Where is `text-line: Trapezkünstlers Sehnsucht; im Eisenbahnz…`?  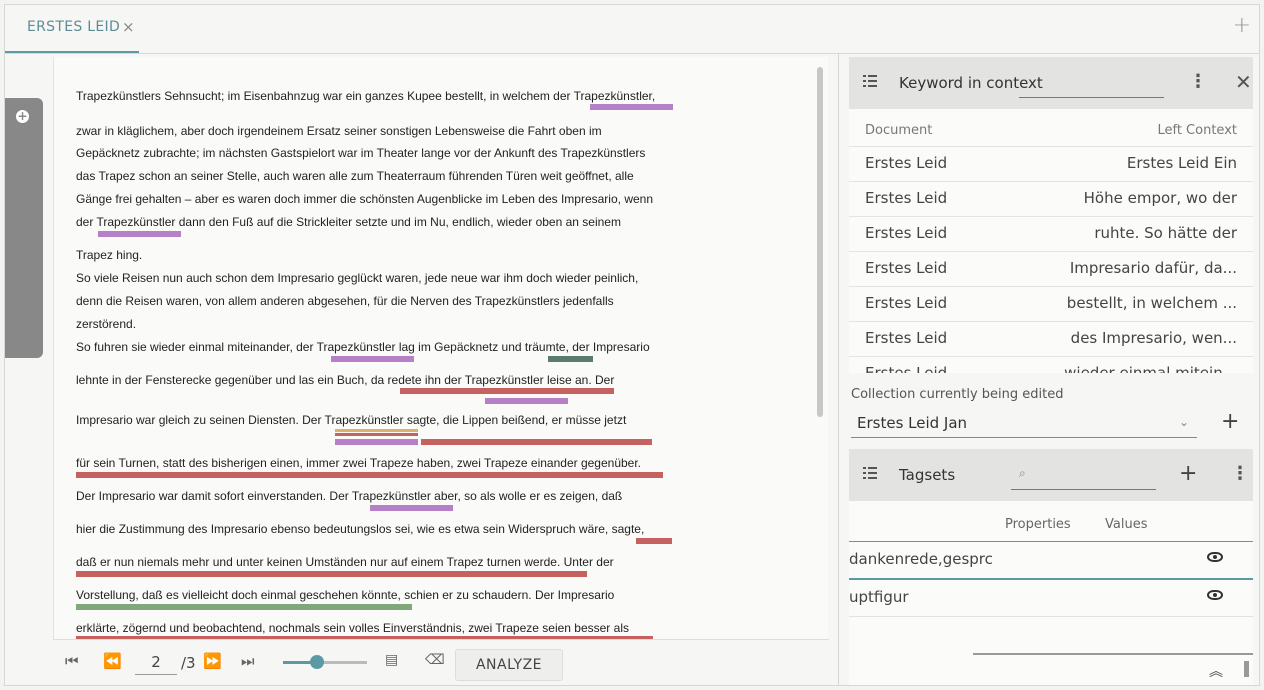
text-line: Trapezkünstlers Sehnsucht; im Eisenbahnz… is located at coordinates (365, 96).